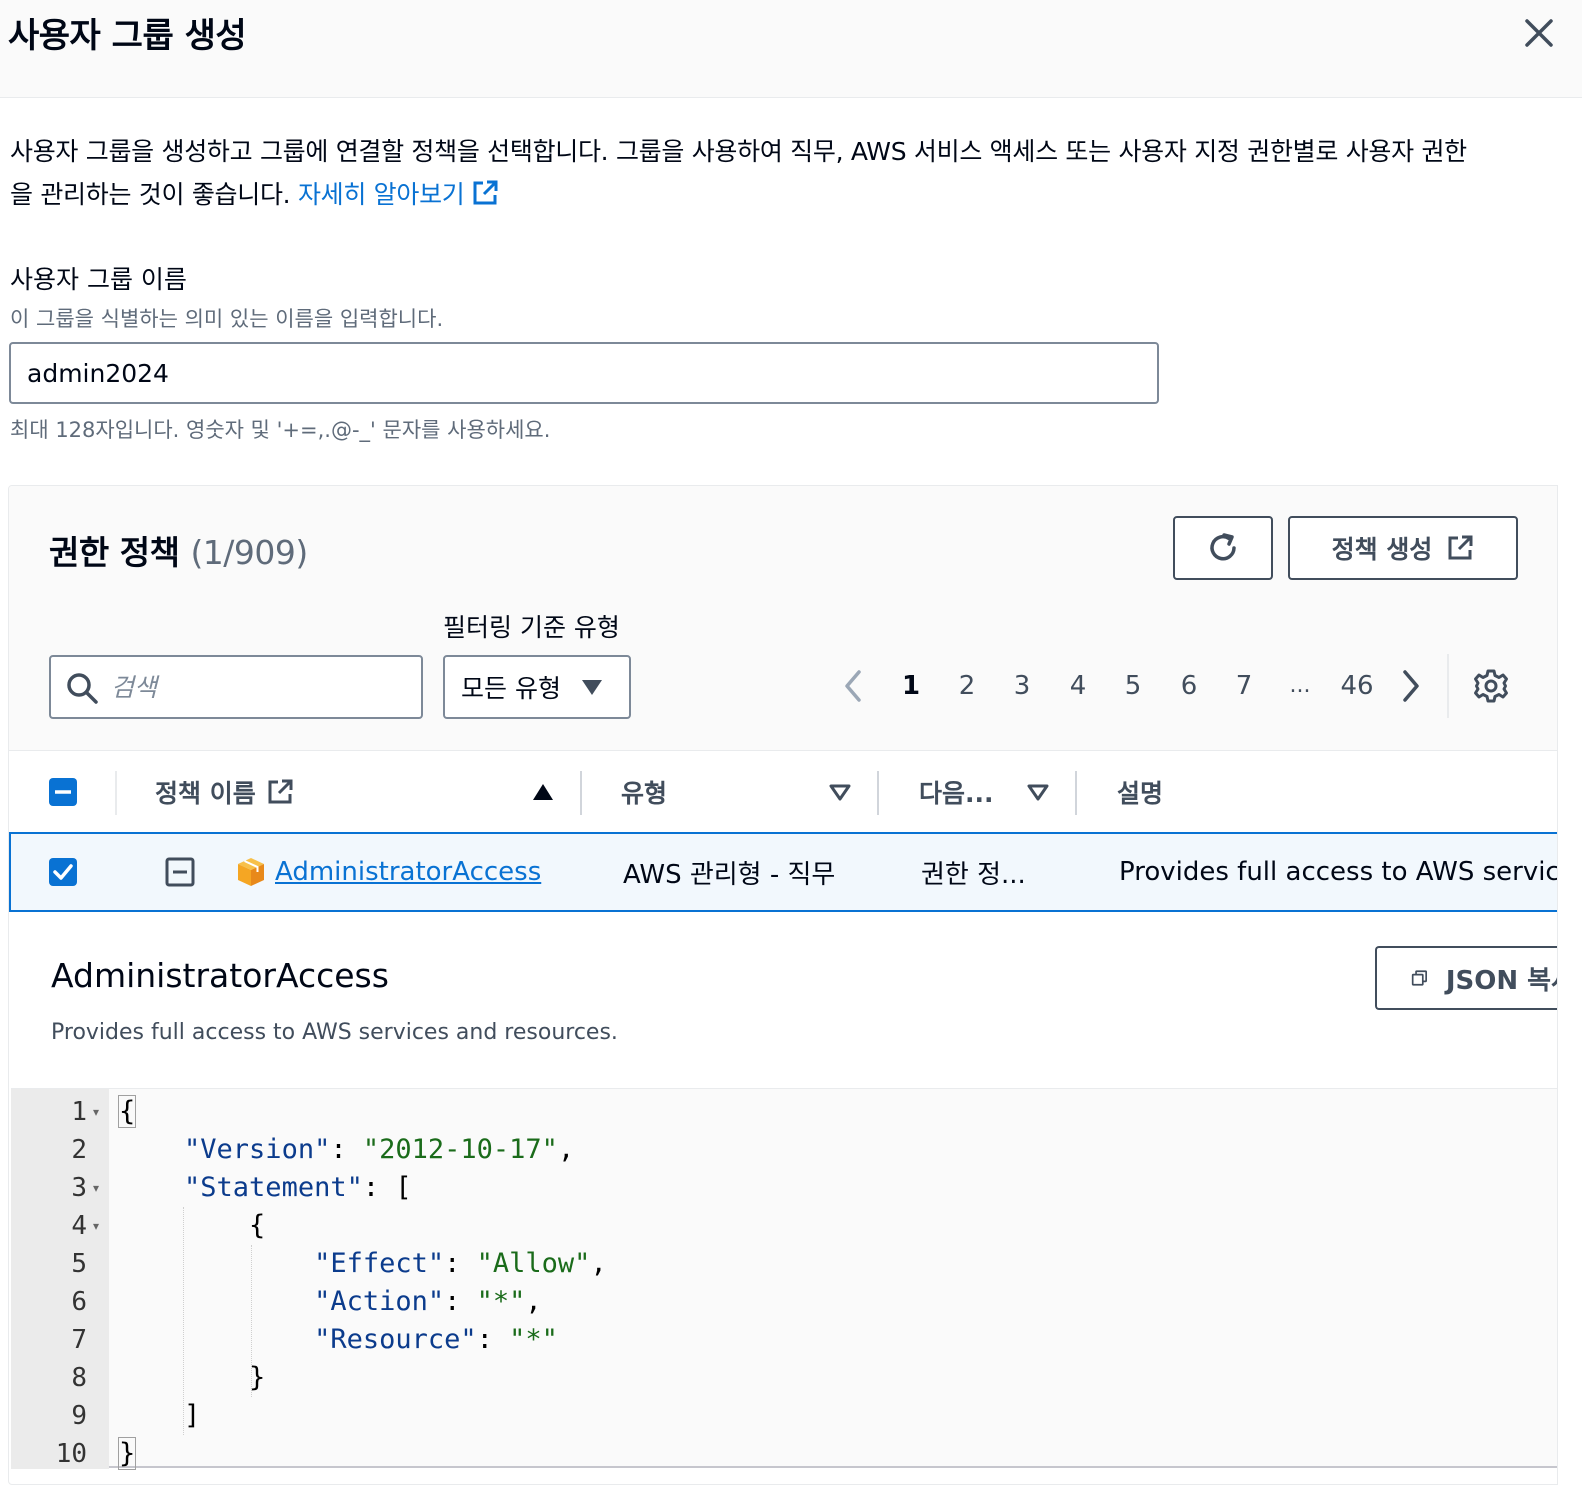 This screenshot has width=1582, height=1500. I want to click on page-4: 4, so click(1078, 686).